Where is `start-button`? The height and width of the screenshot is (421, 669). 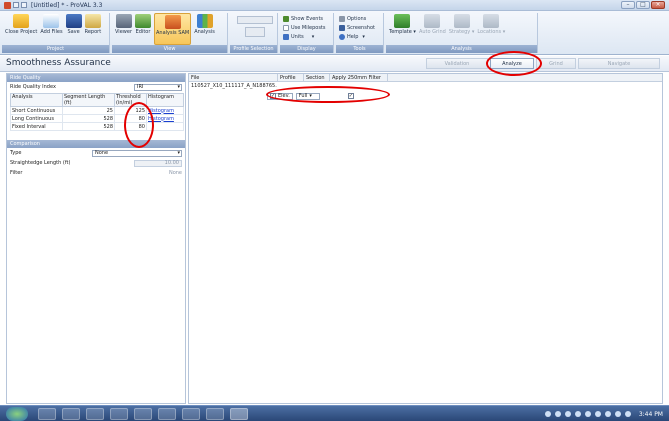 start-button is located at coordinates (17, 414).